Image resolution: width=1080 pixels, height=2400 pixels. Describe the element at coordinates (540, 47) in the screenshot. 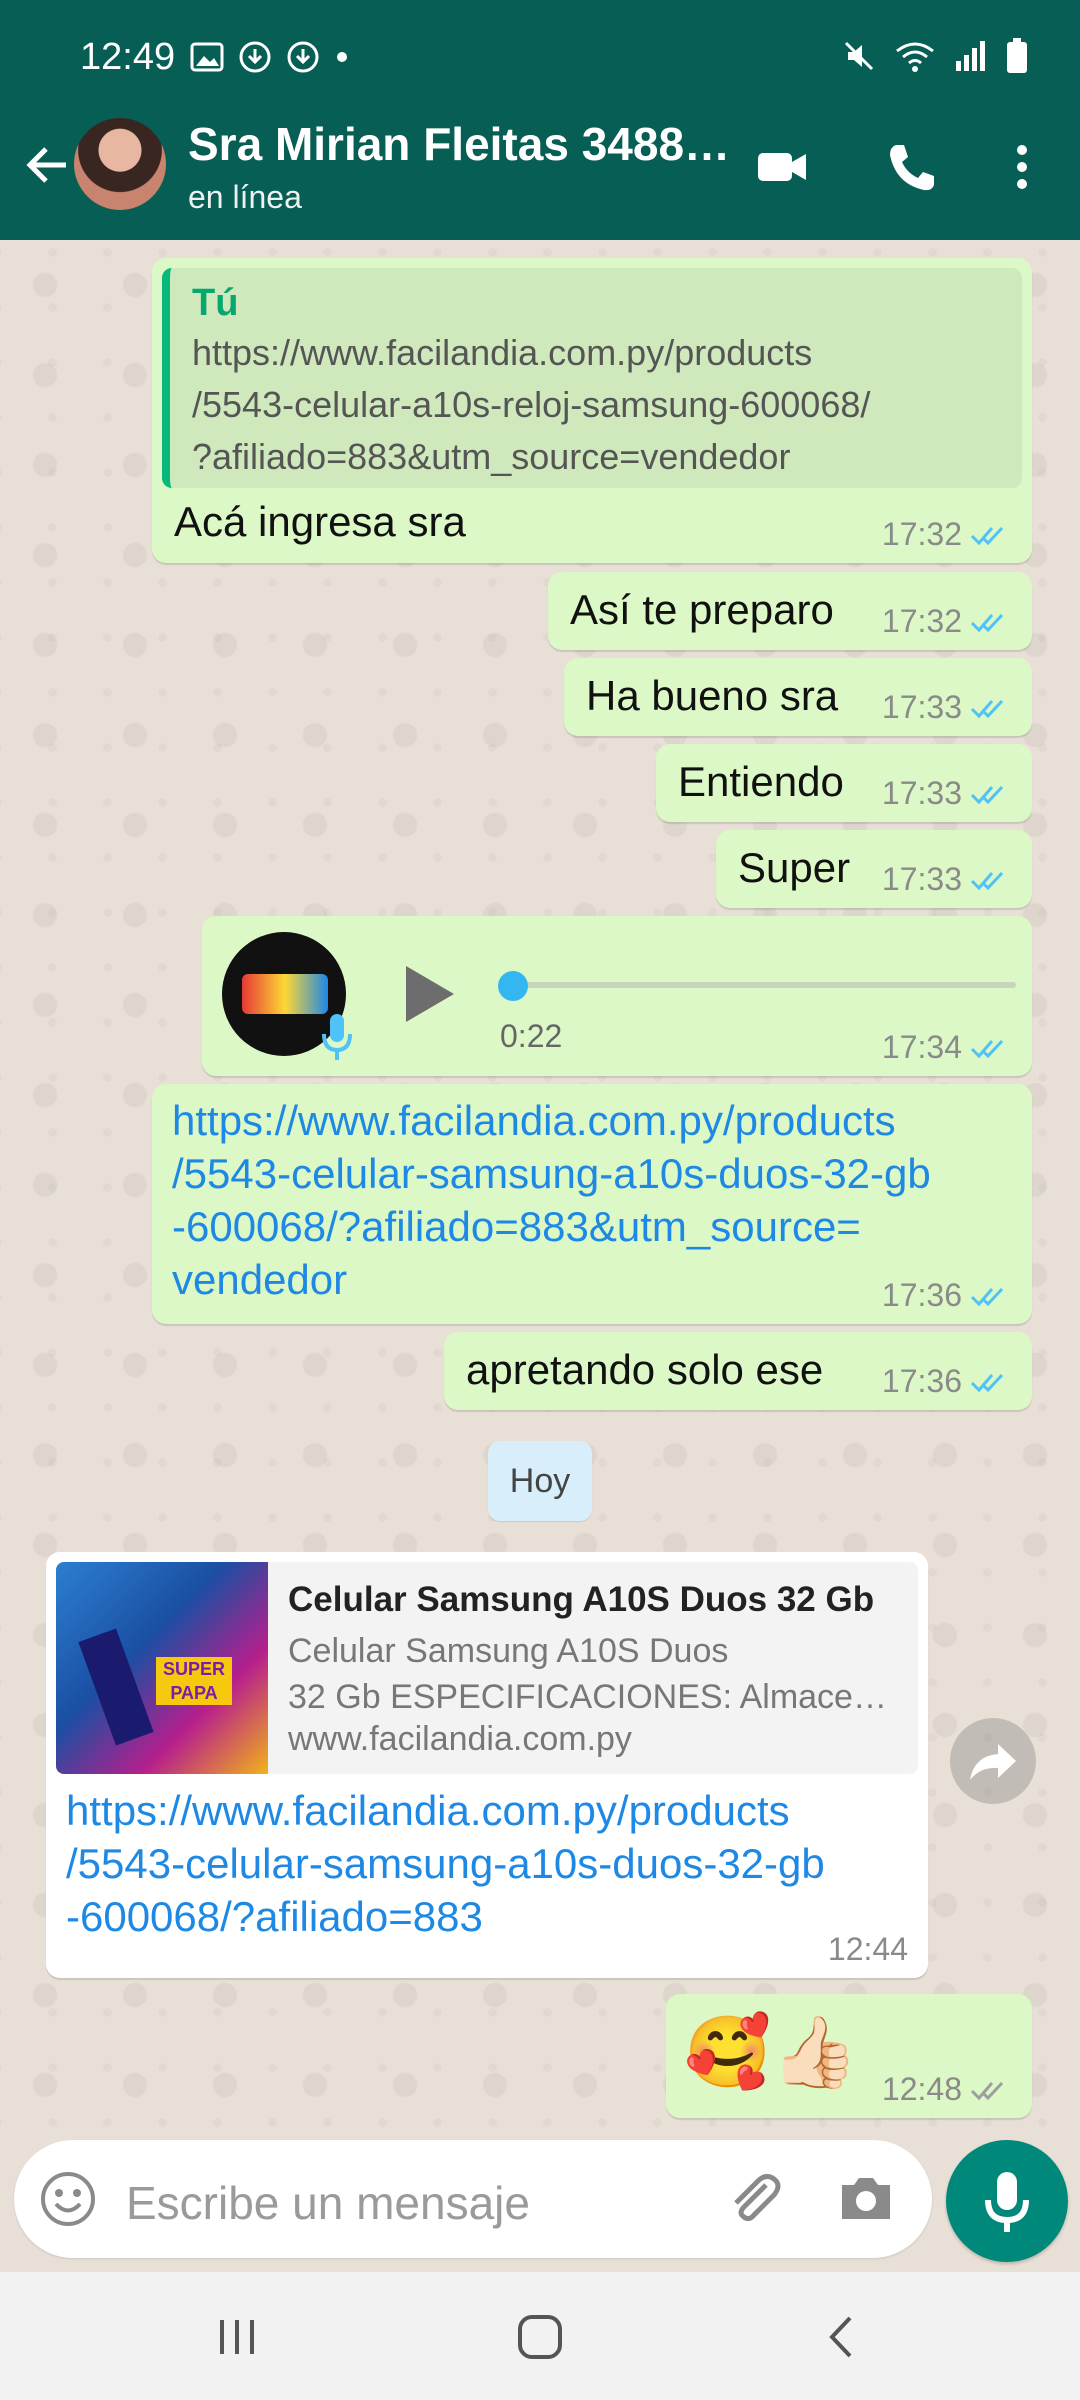

I see `status-bar: 12:49` at that location.